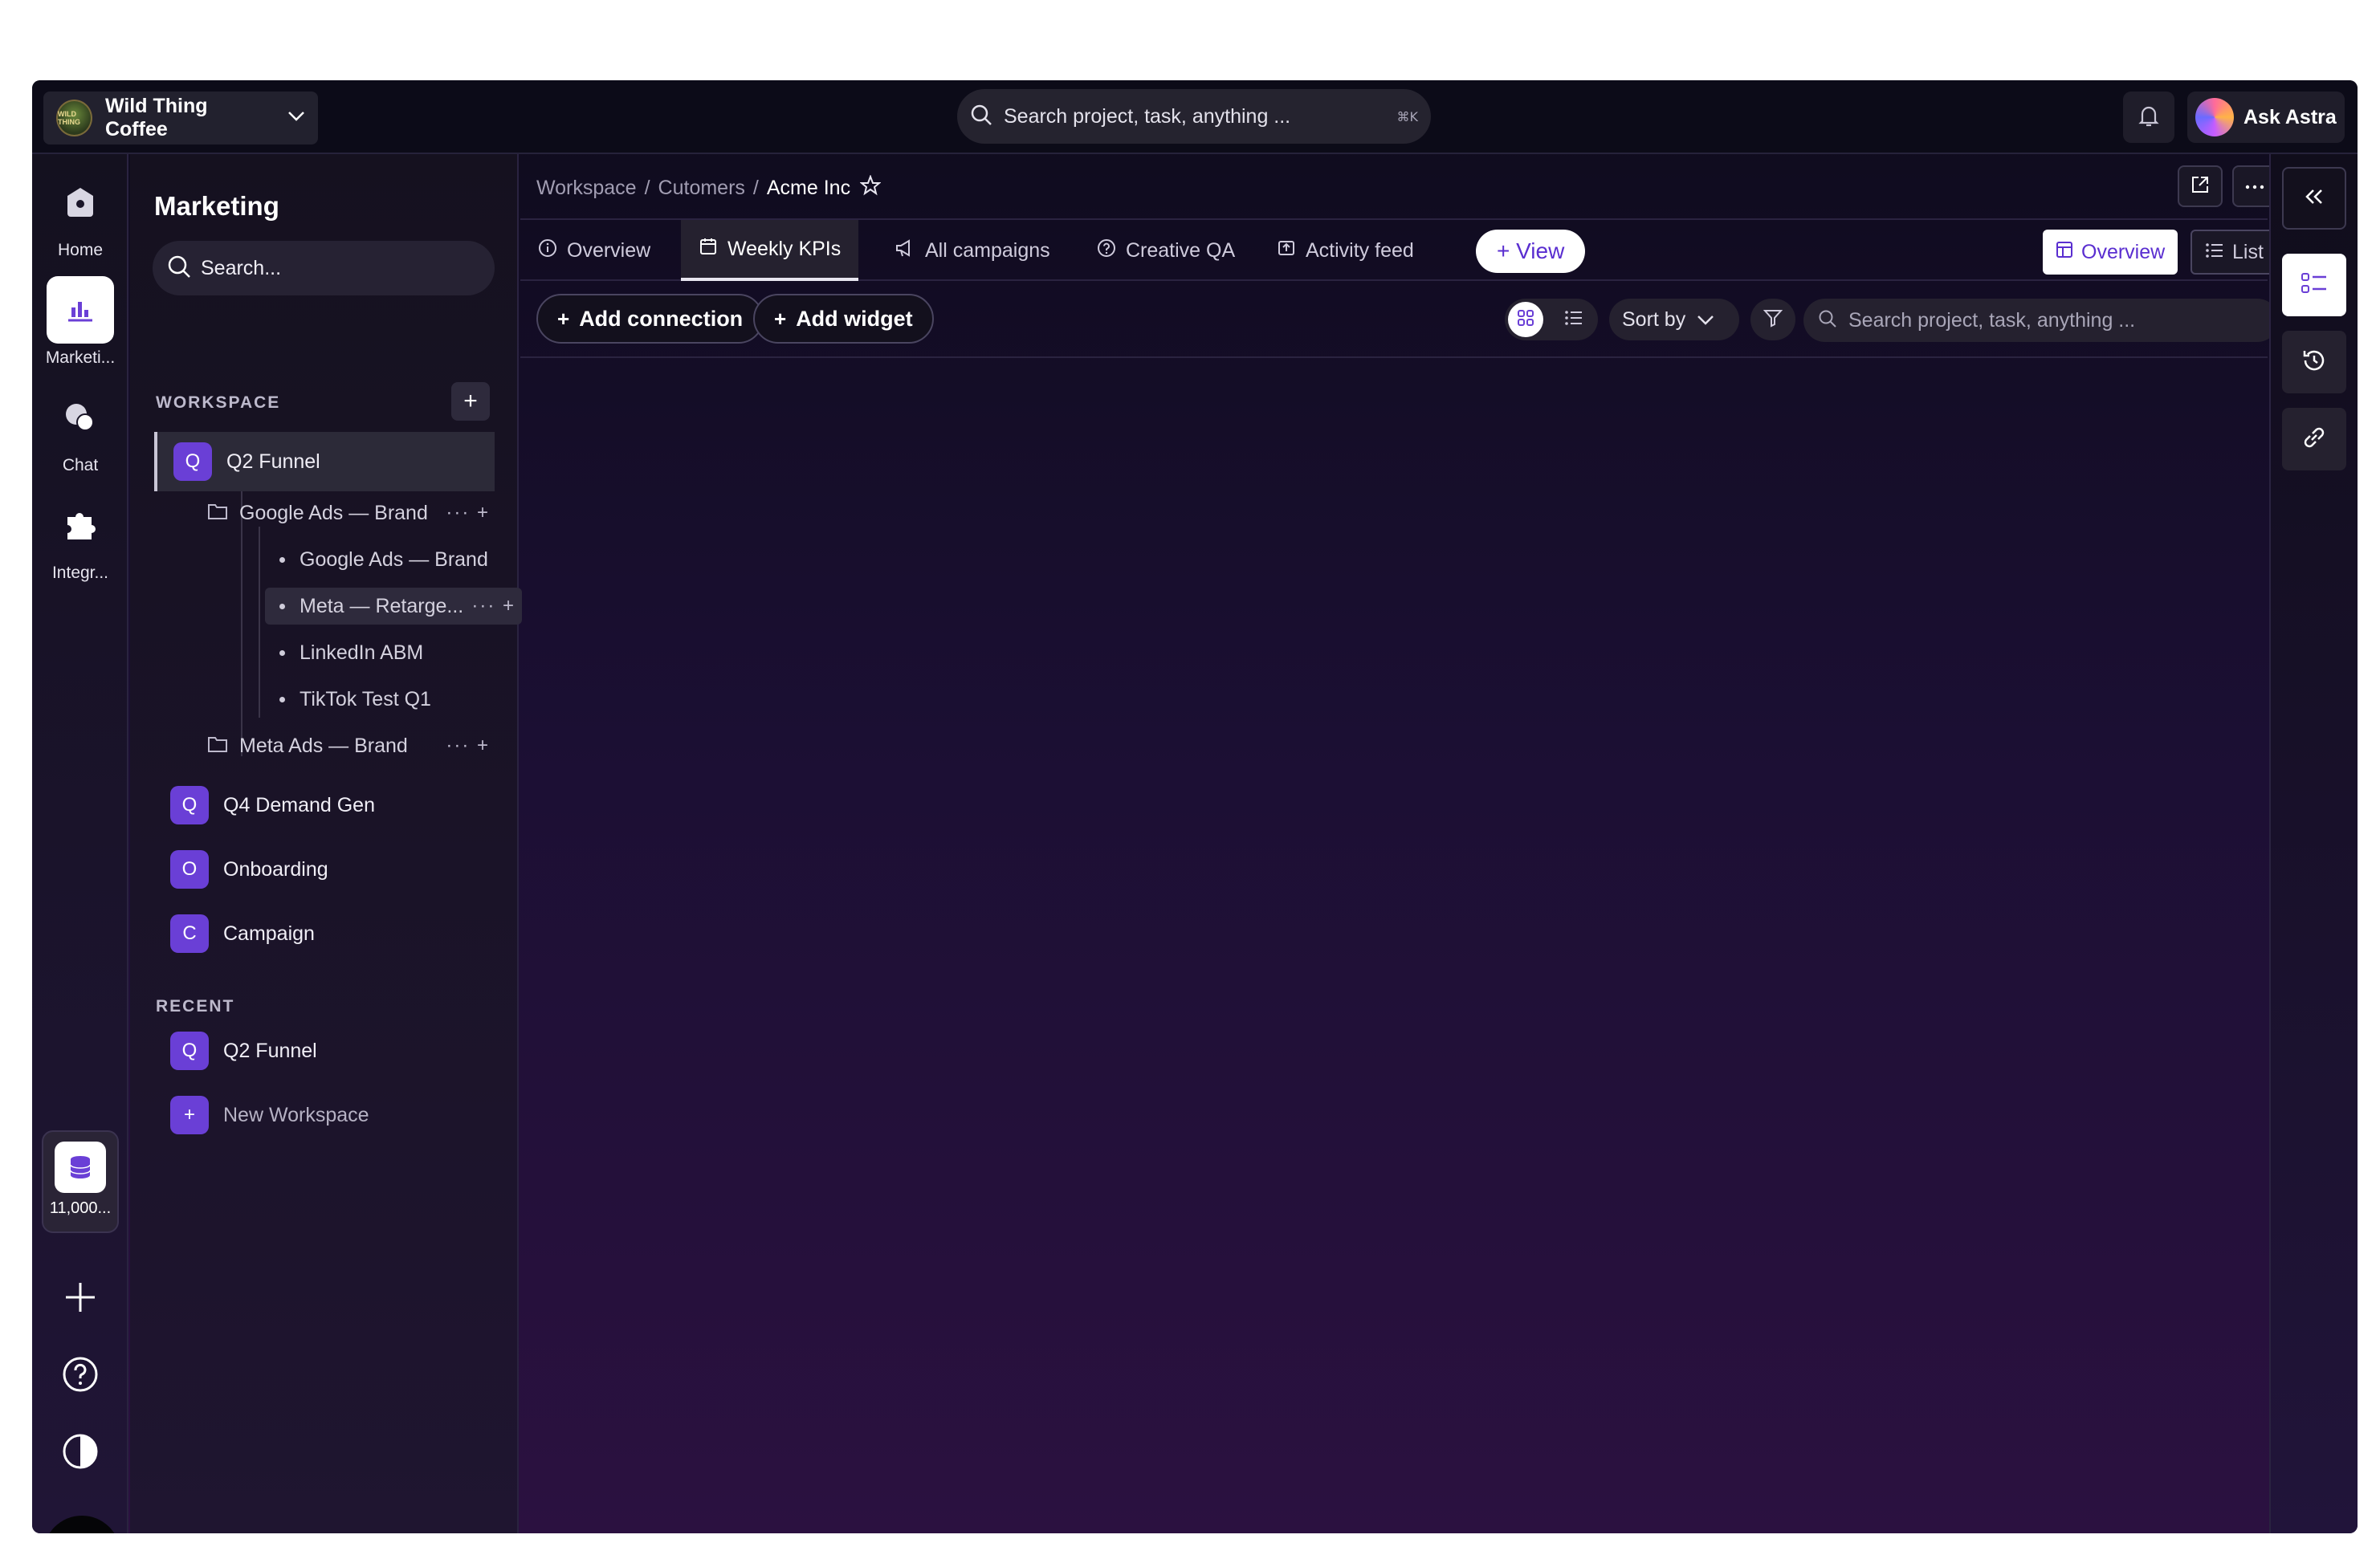 The image size is (2380, 1559). I want to click on global-search: Search project, task, anything ... ⌘K, so click(1194, 116).